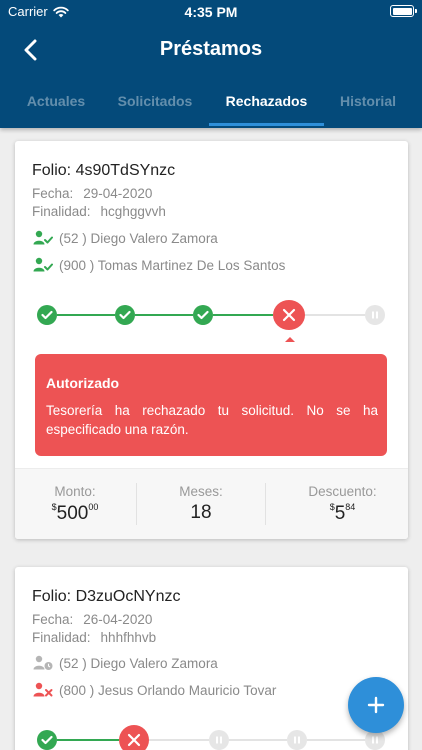  Describe the element at coordinates (201, 491) in the screenshot. I see `months-label: Meses:` at that location.